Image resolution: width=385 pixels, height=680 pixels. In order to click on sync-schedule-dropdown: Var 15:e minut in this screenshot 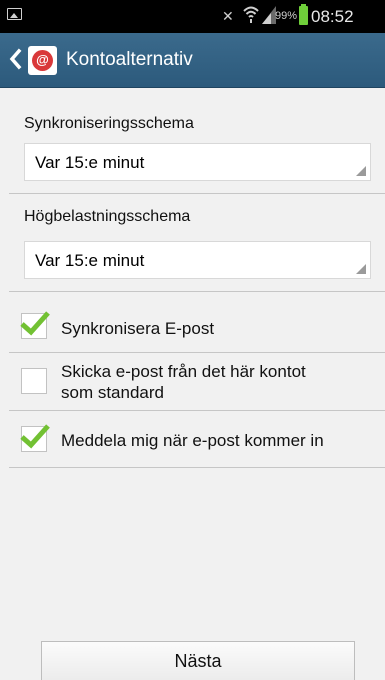, I will do `click(197, 162)`.